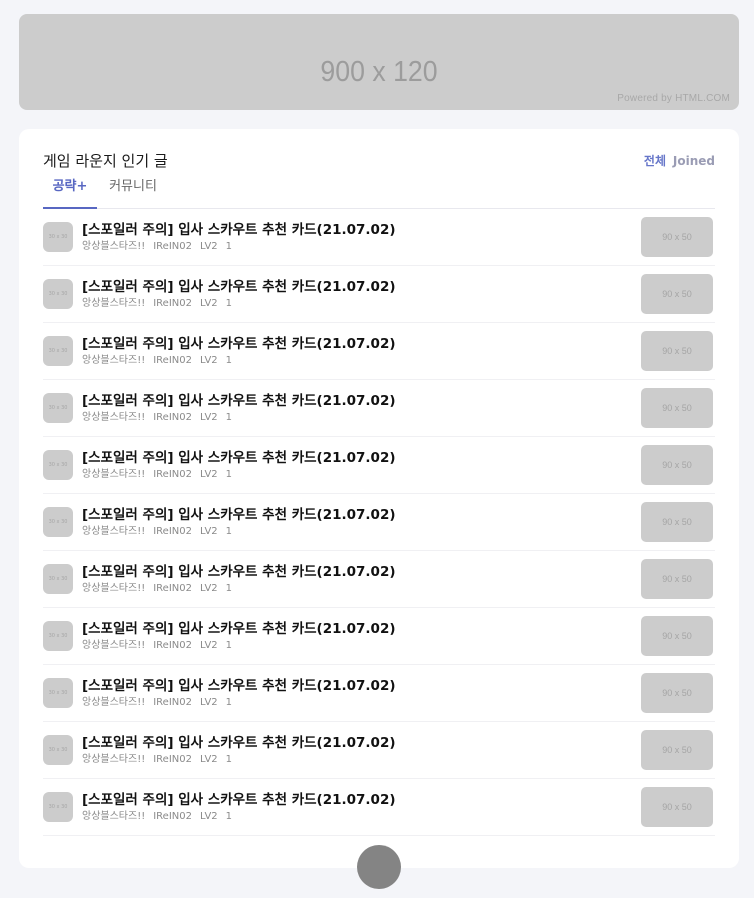 This screenshot has height=898, width=754. I want to click on banner-placeholder-label: 900 x 120, so click(379, 72).